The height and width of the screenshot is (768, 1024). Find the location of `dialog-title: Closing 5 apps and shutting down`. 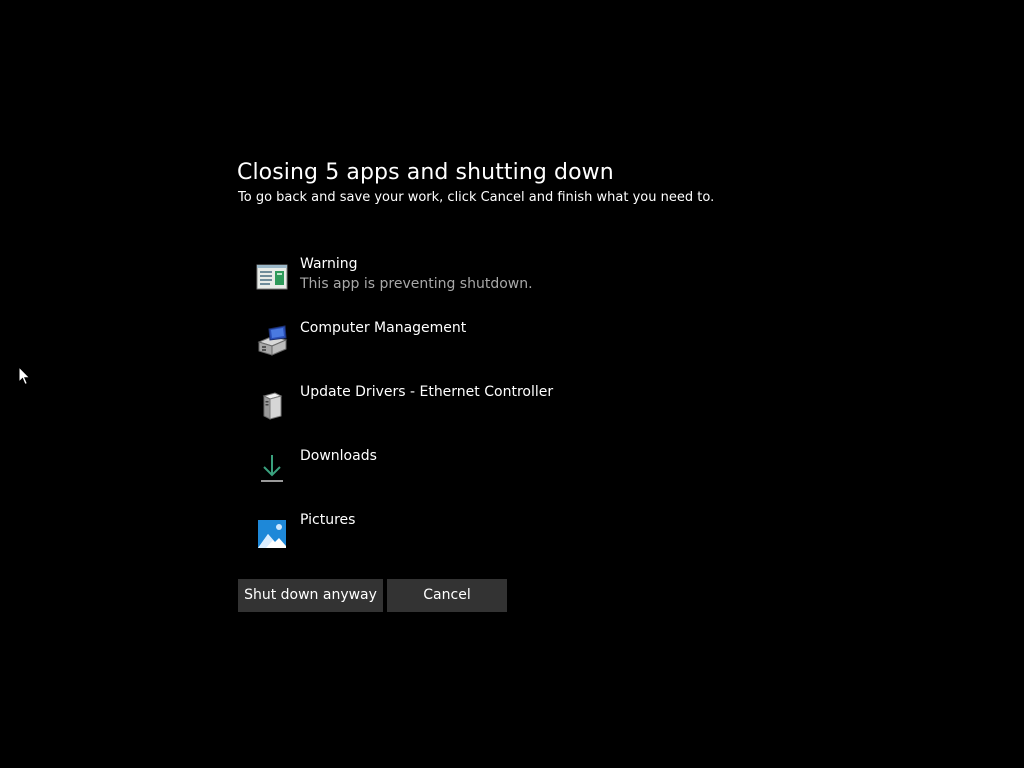

dialog-title: Closing 5 apps and shutting down is located at coordinates (425, 172).